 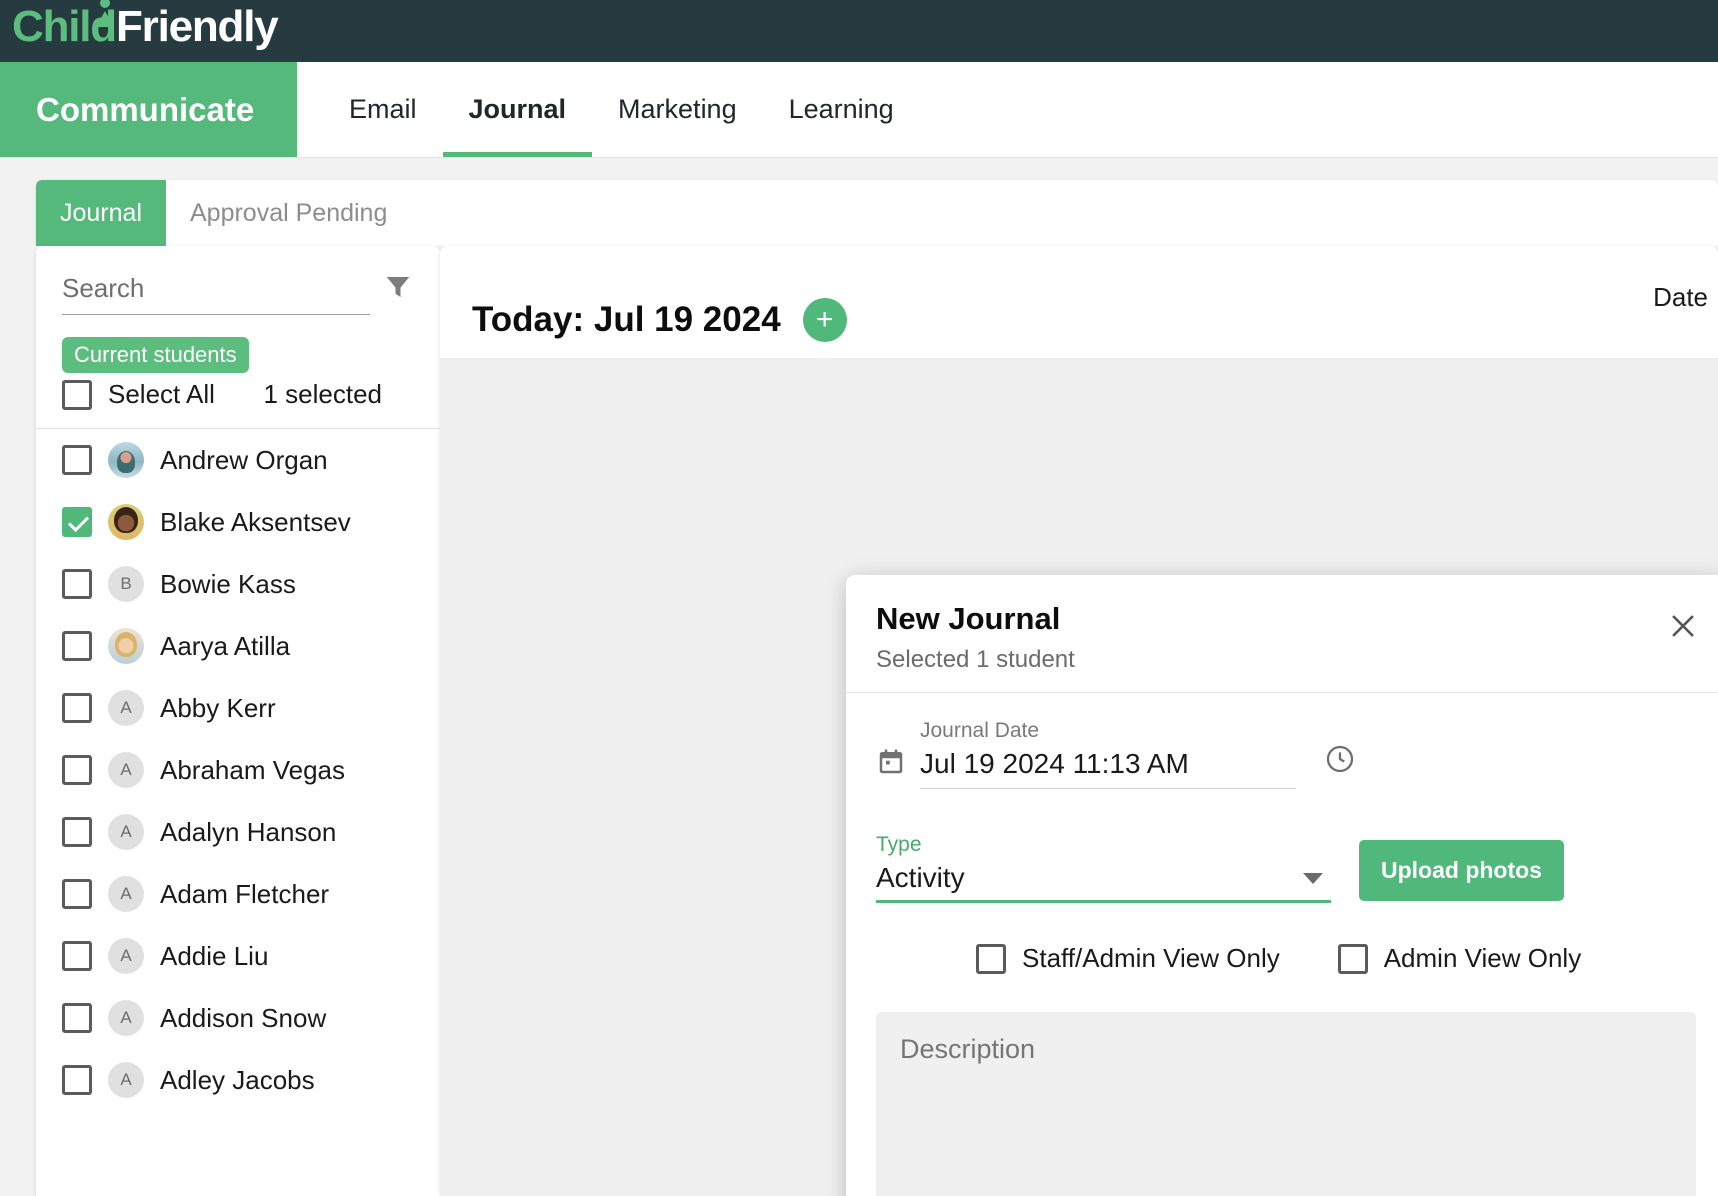 I want to click on student-list-item: A Abraham Vegas, so click(x=238, y=770).